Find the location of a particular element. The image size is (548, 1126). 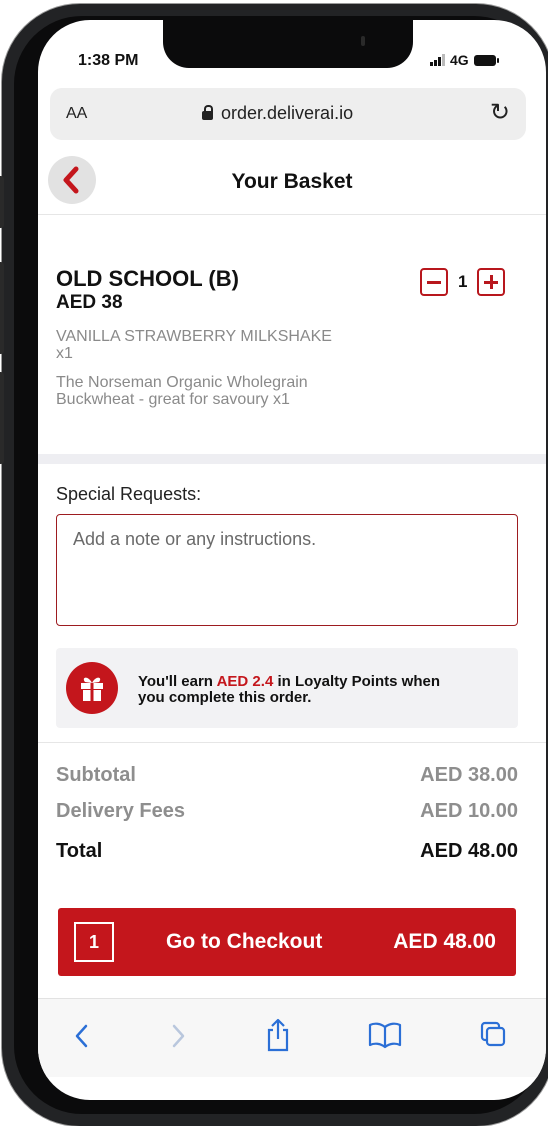

battery-icon is located at coordinates (486, 60).